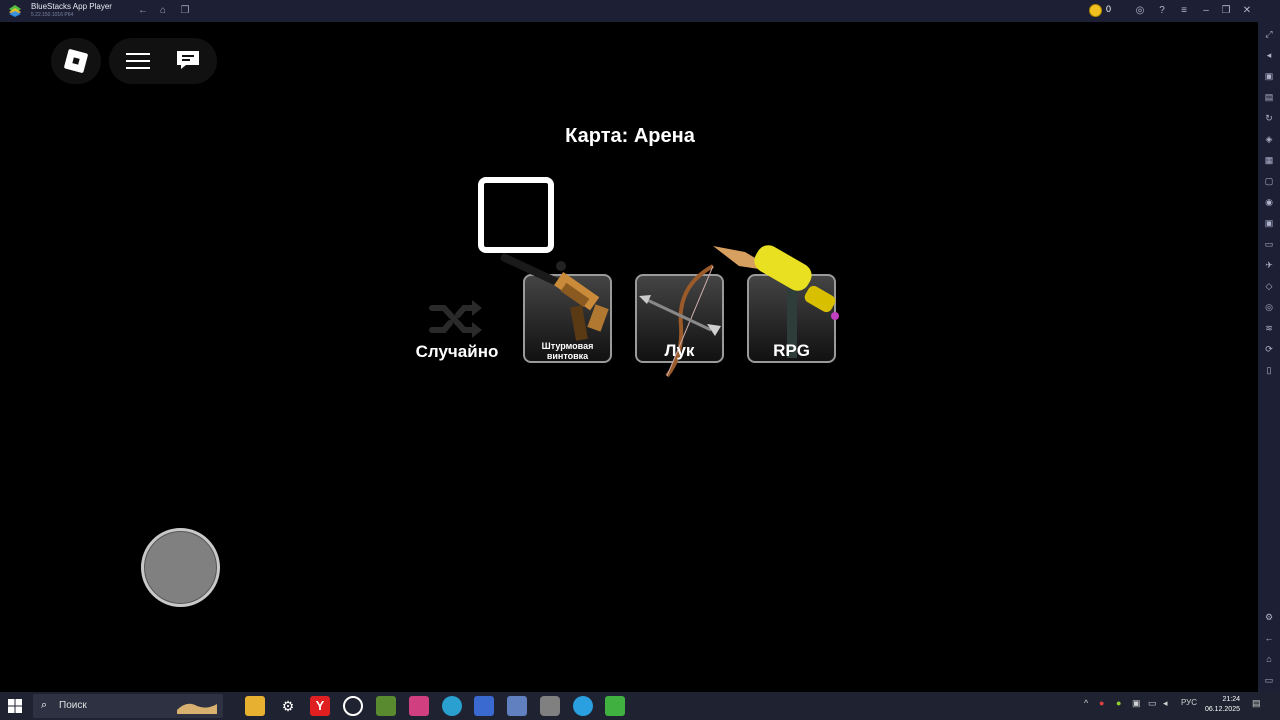  What do you see at coordinates (1118, 703) in the screenshot?
I see `tray-app2-icon: ●` at bounding box center [1118, 703].